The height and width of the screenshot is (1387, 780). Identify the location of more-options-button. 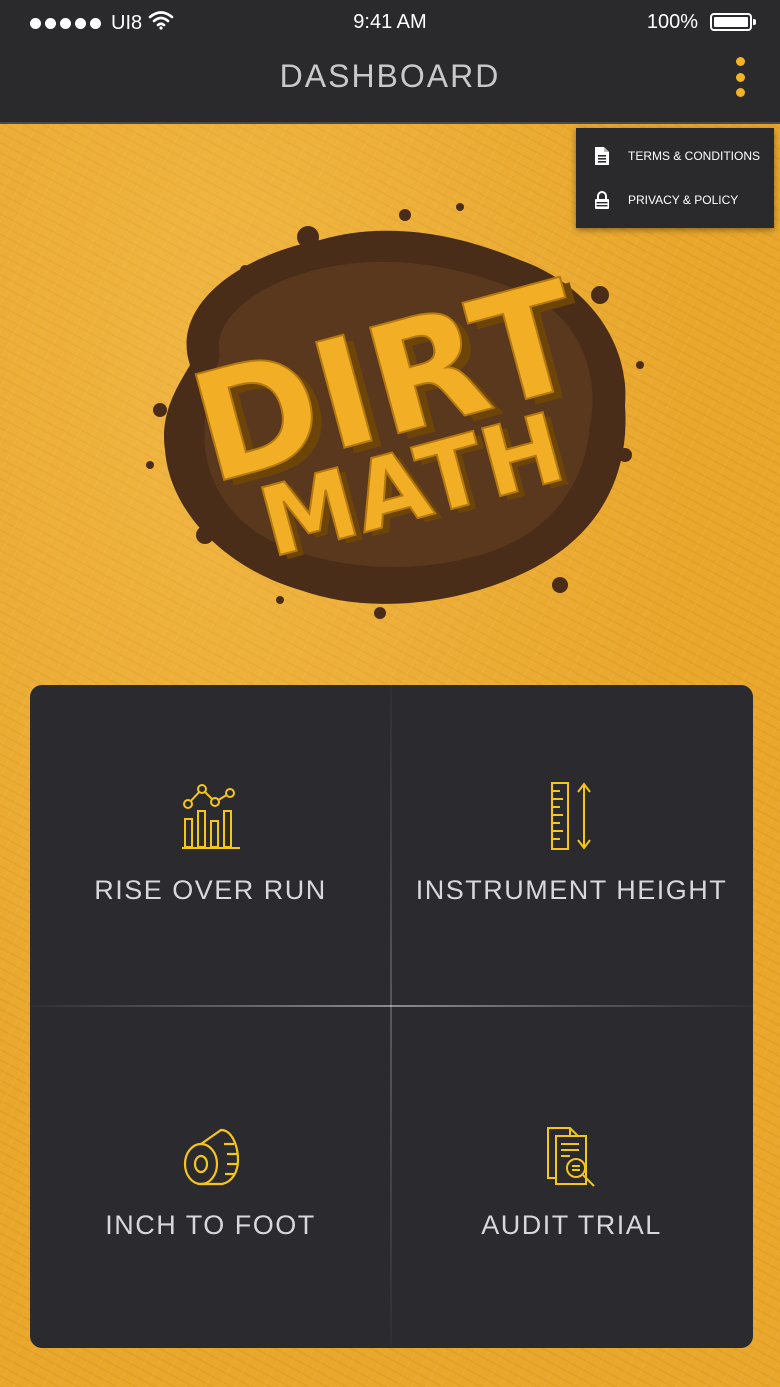
(740, 77).